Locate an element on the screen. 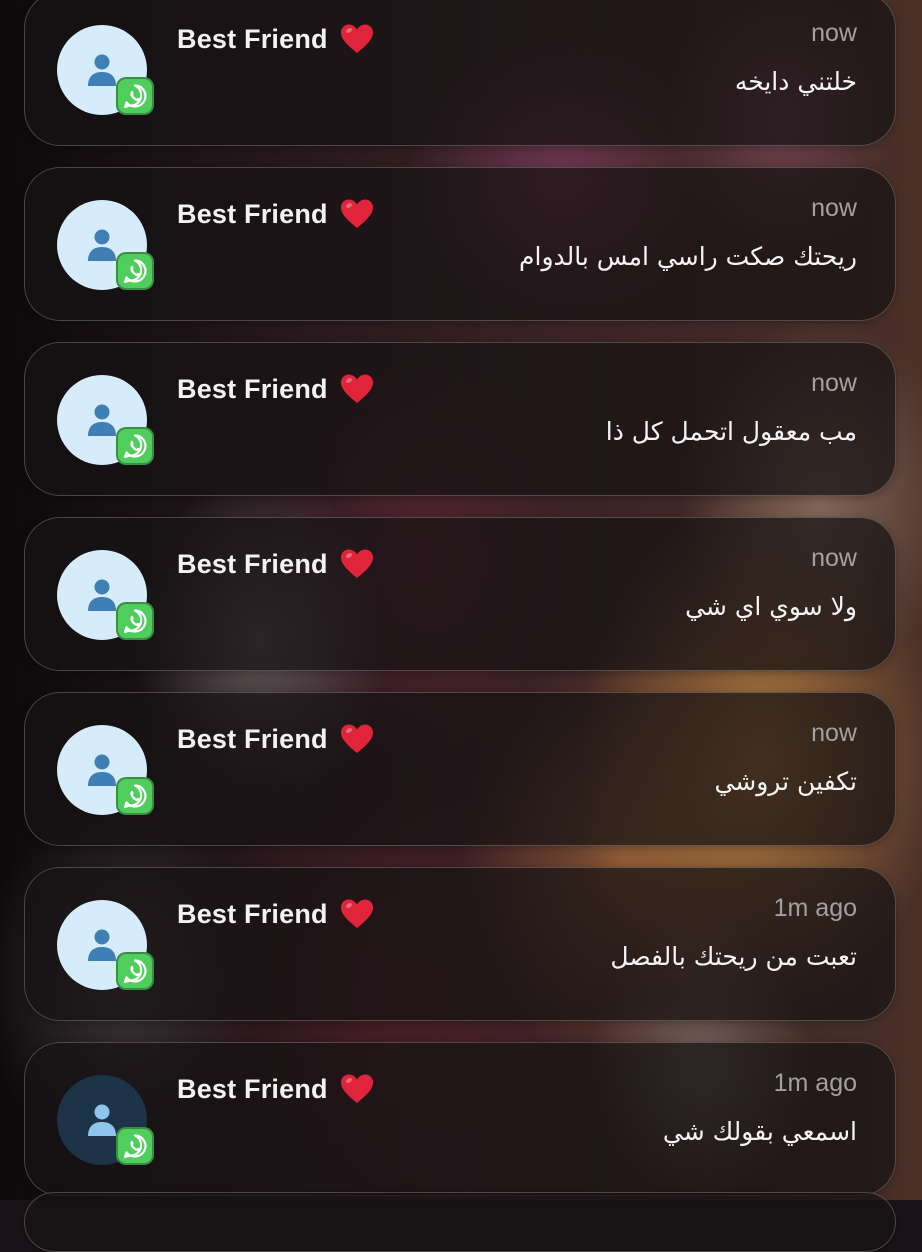  notification-card: Best Friend now خلتني دايخه is located at coordinates (460, 73).